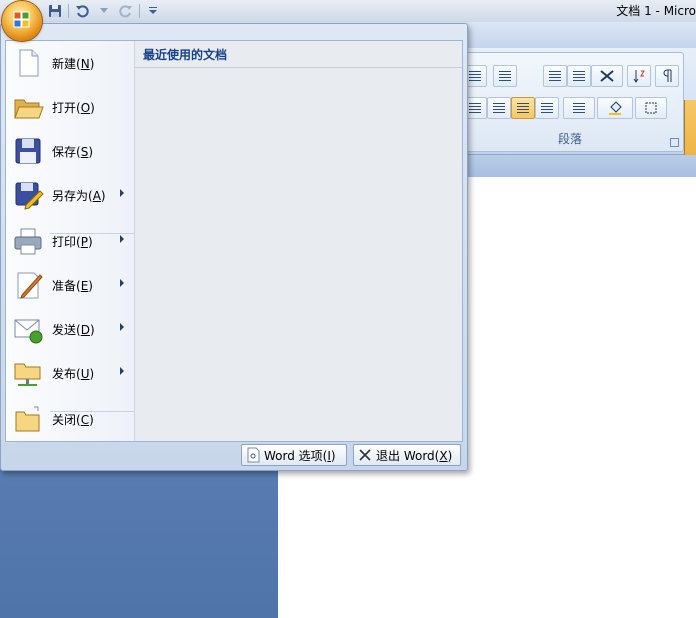  I want to click on menu-item-close: 关闭(C), so click(70, 419).